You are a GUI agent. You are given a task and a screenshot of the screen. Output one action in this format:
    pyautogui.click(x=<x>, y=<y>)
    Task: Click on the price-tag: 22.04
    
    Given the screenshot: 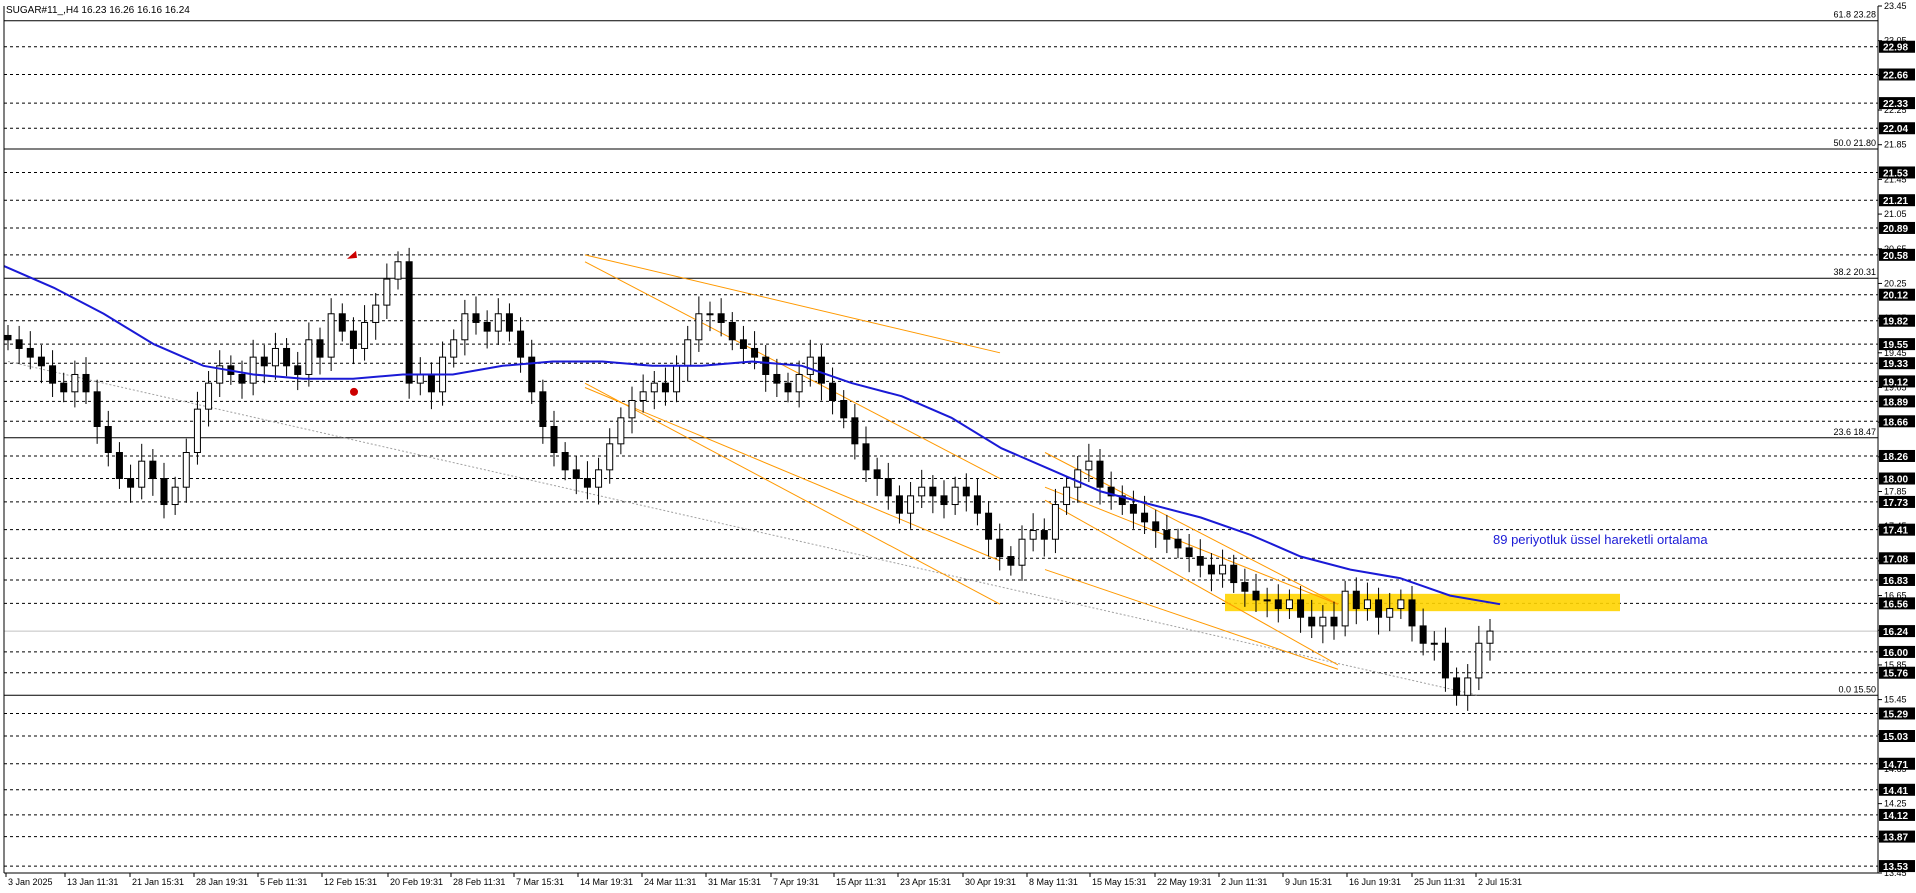 What is the action you would take?
    pyautogui.click(x=1897, y=128)
    